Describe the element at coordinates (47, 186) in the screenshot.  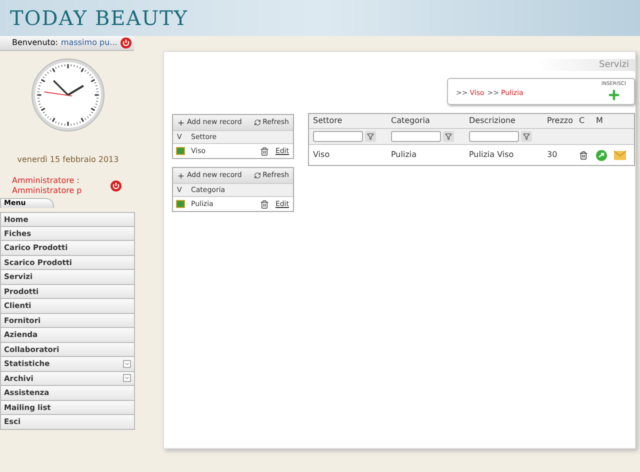
I see `admin-text: Amministratore : Amministratore p` at that location.